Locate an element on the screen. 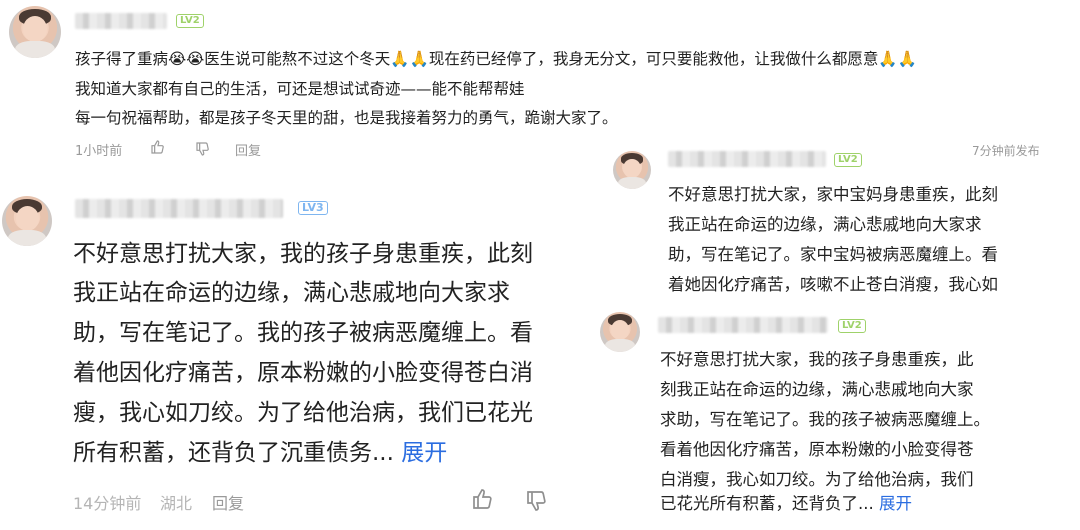 This screenshot has height=530, width=1080. comment-location: 湖北 is located at coordinates (176, 503).